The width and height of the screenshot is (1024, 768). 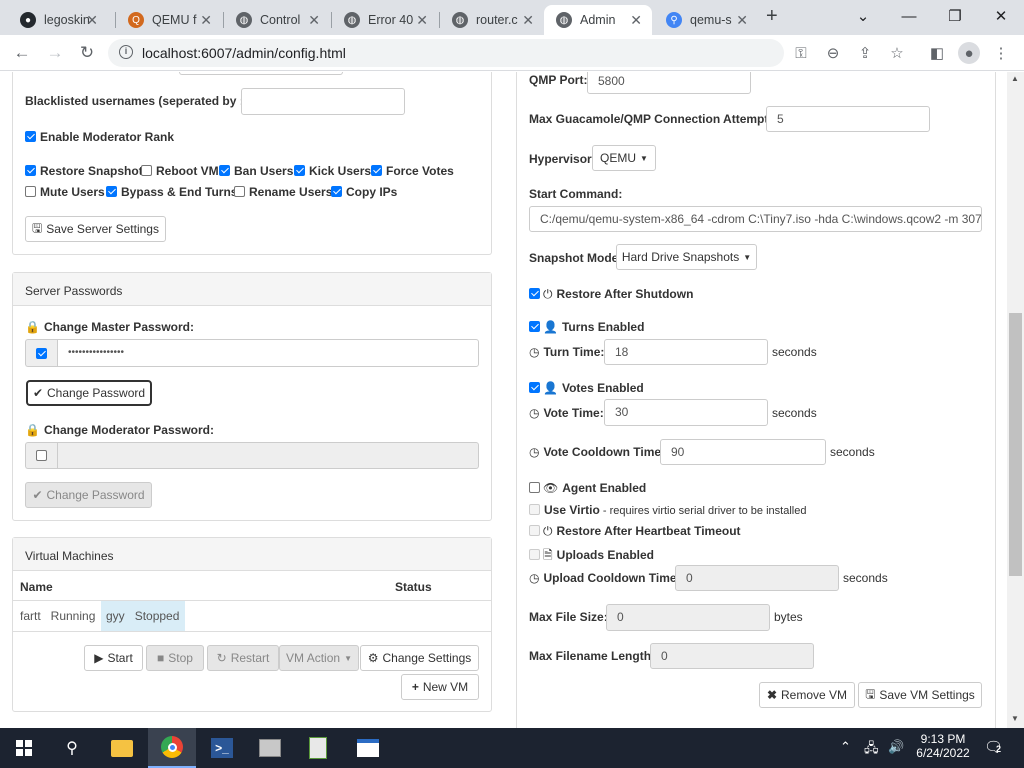 What do you see at coordinates (415, 171) in the screenshot?
I see `perm-force-votes: Force Votes` at bounding box center [415, 171].